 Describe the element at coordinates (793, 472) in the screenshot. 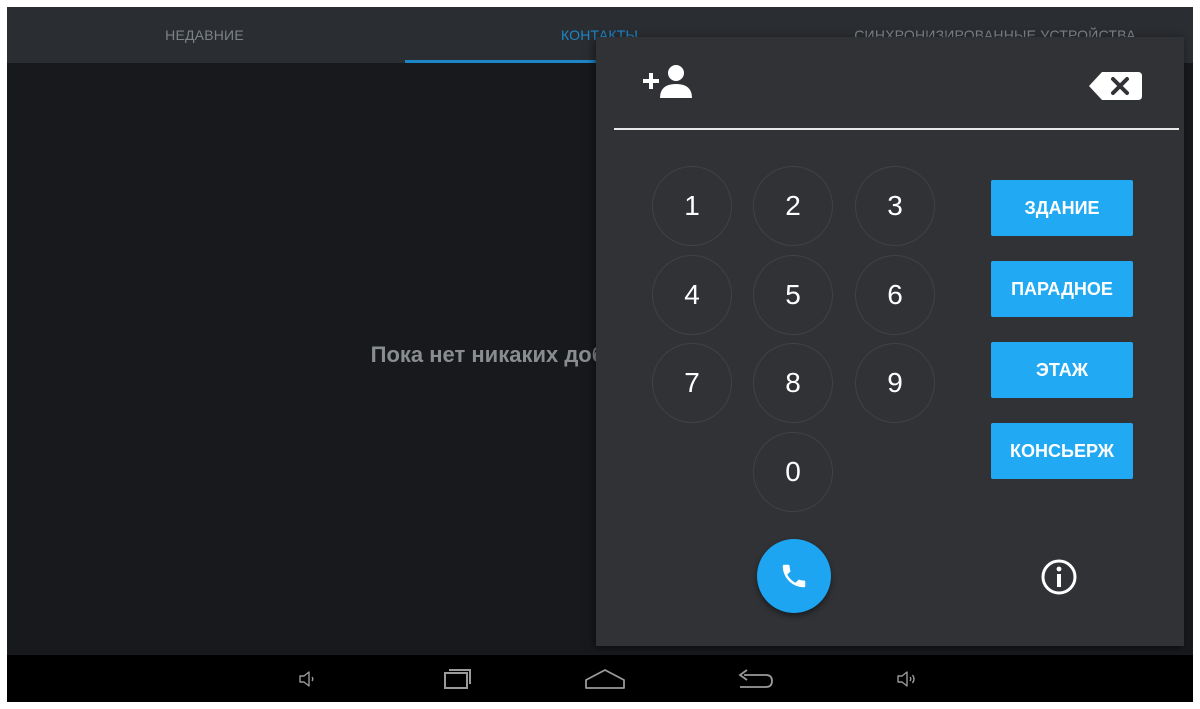

I see `key-0: 0` at that location.